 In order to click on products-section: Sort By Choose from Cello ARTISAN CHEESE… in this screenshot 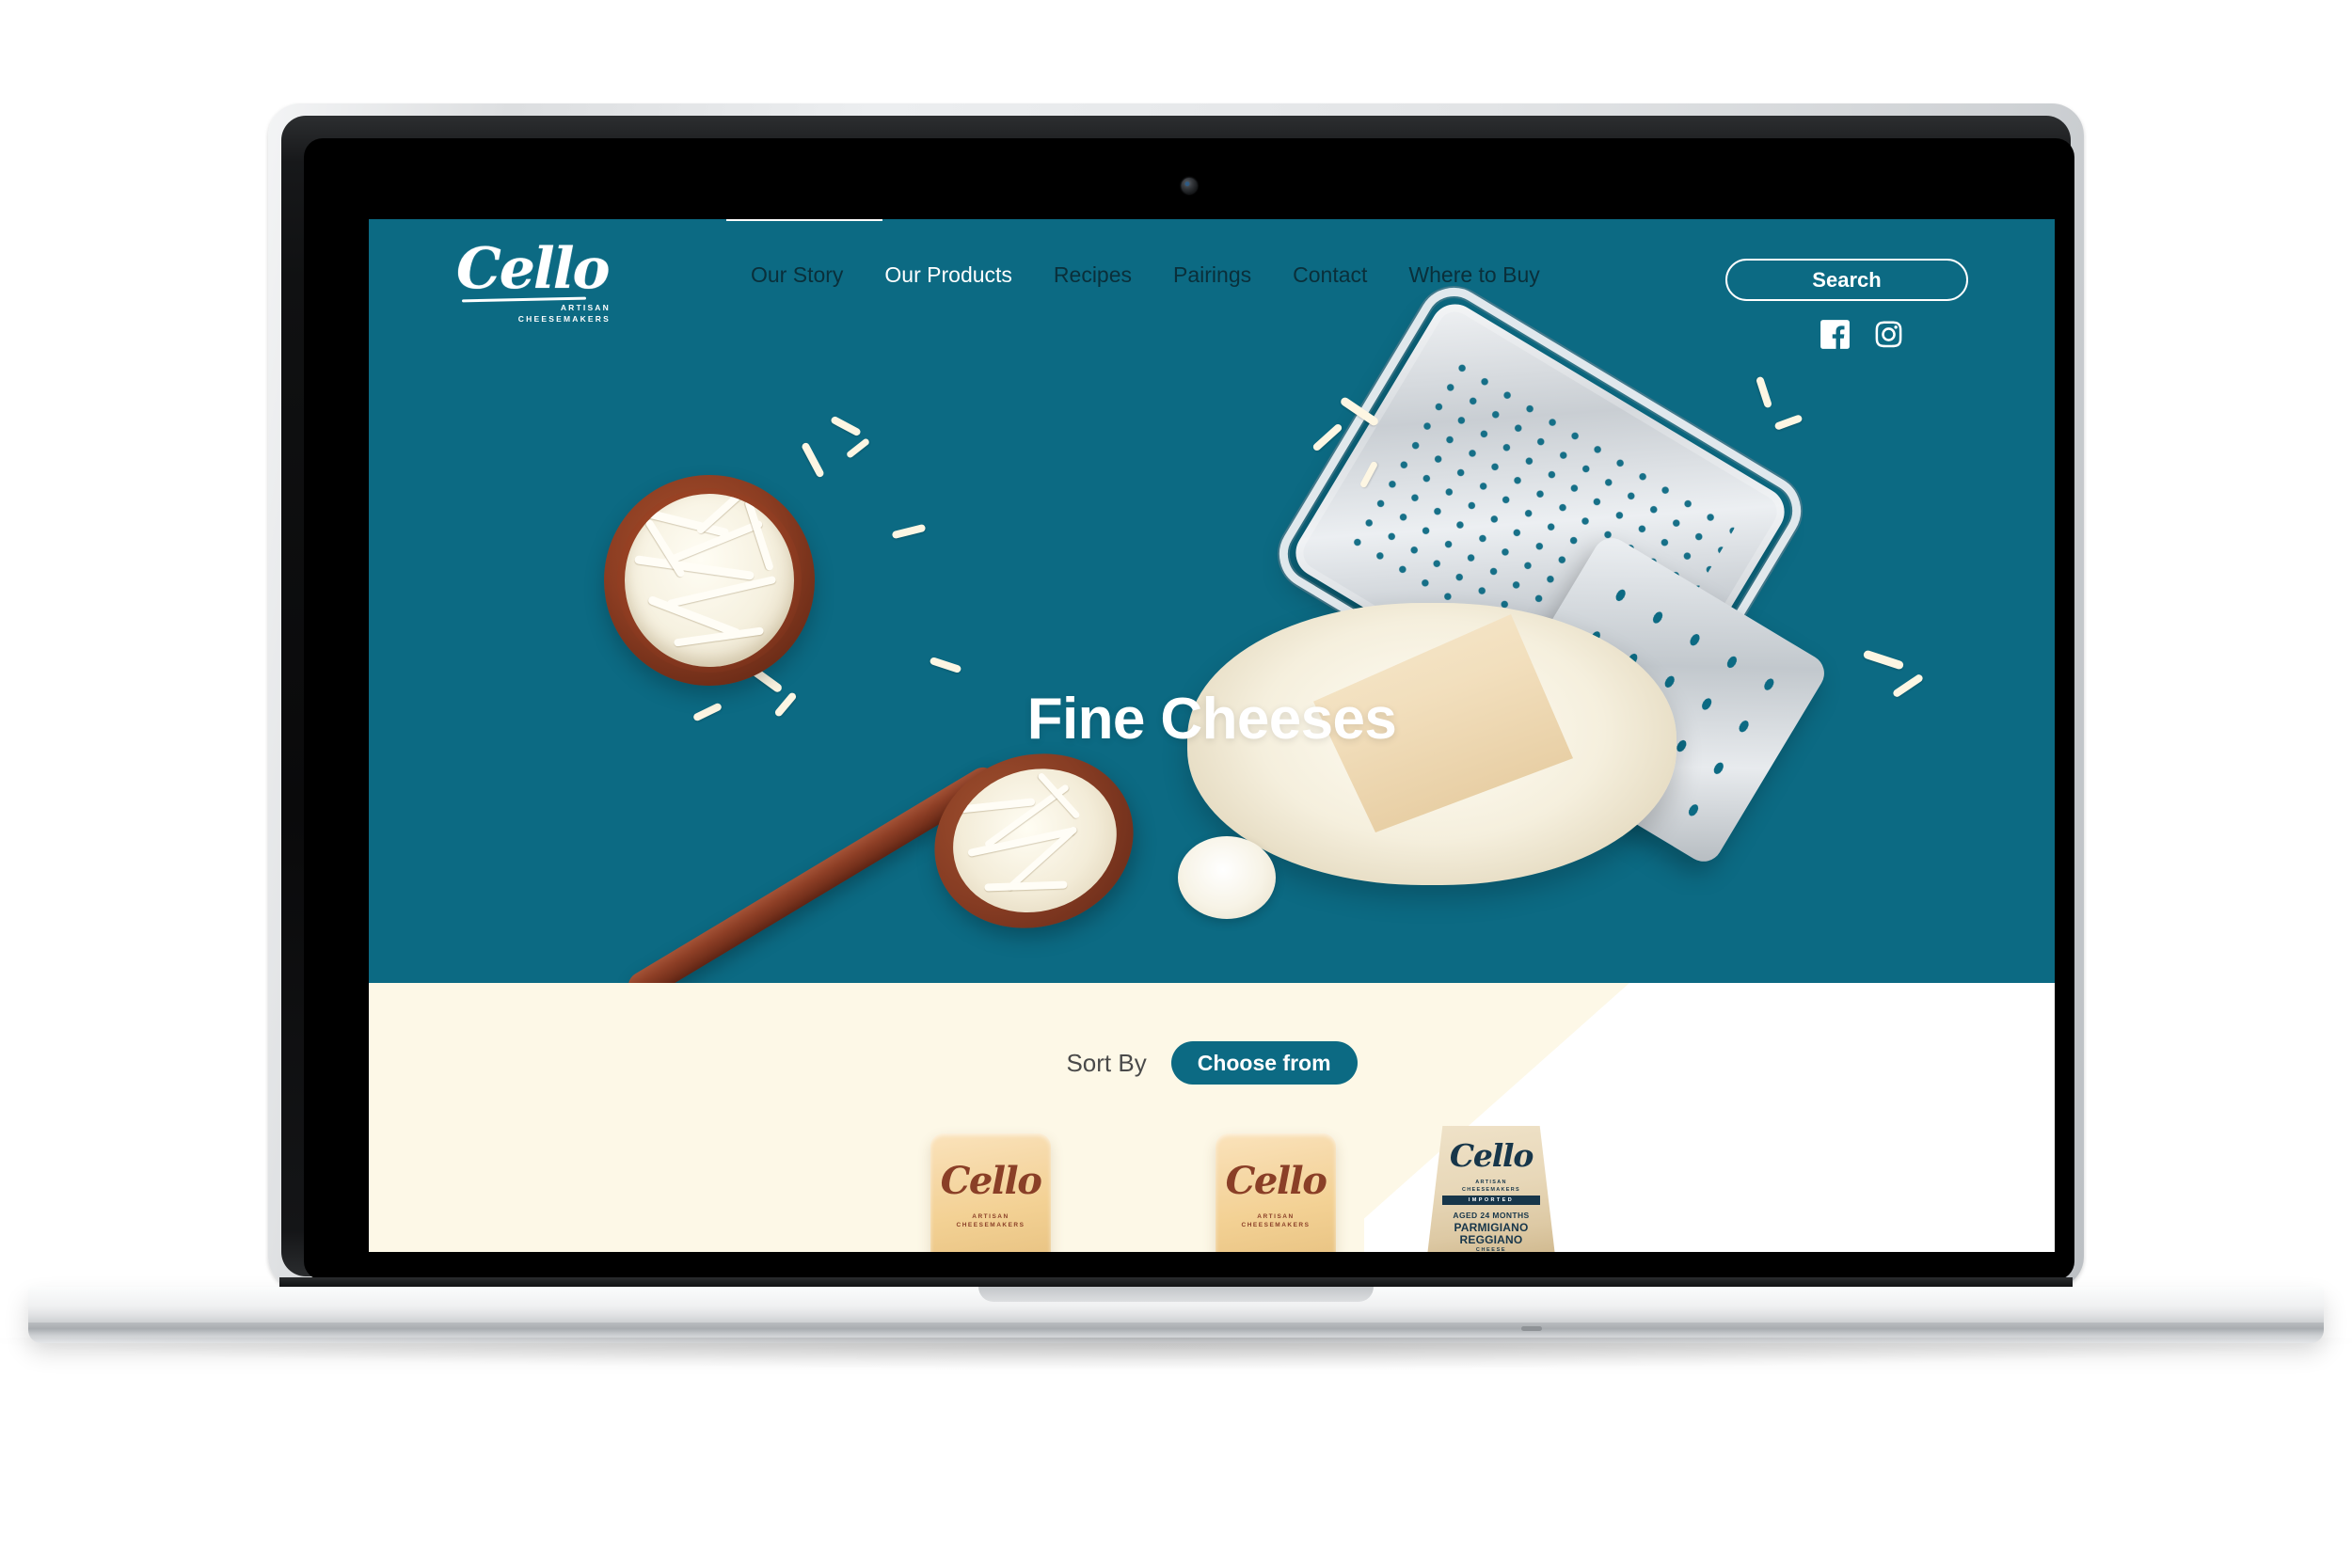, I will do `click(1212, 1117)`.